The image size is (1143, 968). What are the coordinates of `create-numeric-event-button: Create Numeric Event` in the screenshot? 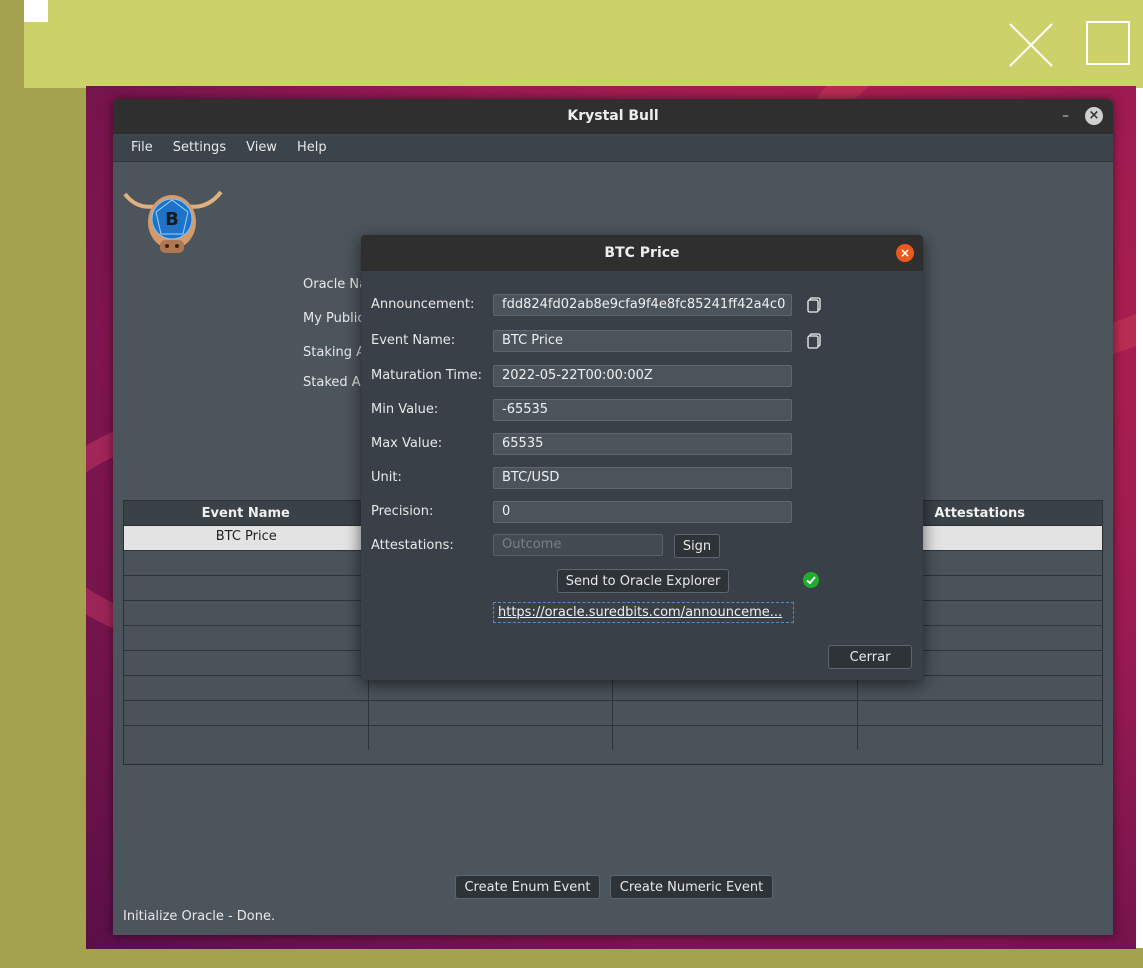 It's located at (691, 887).